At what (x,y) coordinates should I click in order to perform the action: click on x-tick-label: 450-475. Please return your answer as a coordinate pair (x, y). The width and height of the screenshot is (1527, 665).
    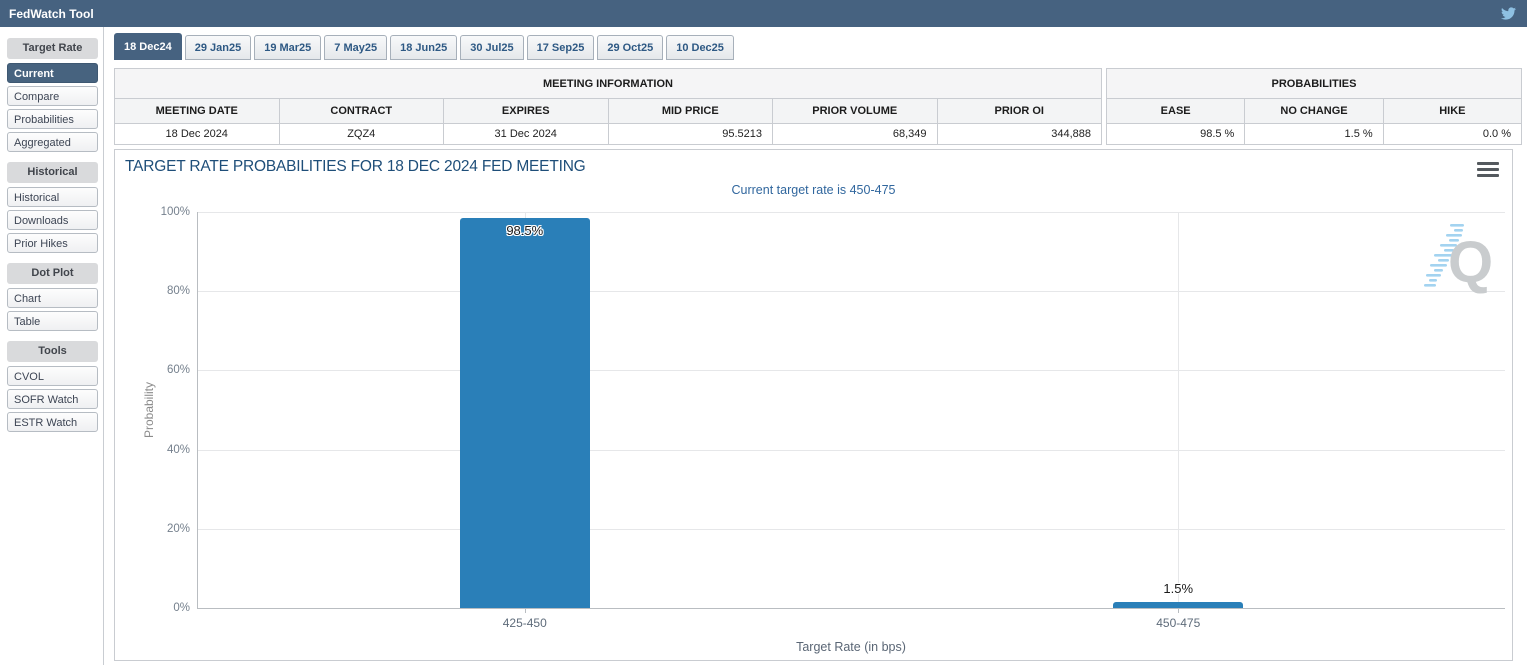
    Looking at the image, I should click on (1178, 623).